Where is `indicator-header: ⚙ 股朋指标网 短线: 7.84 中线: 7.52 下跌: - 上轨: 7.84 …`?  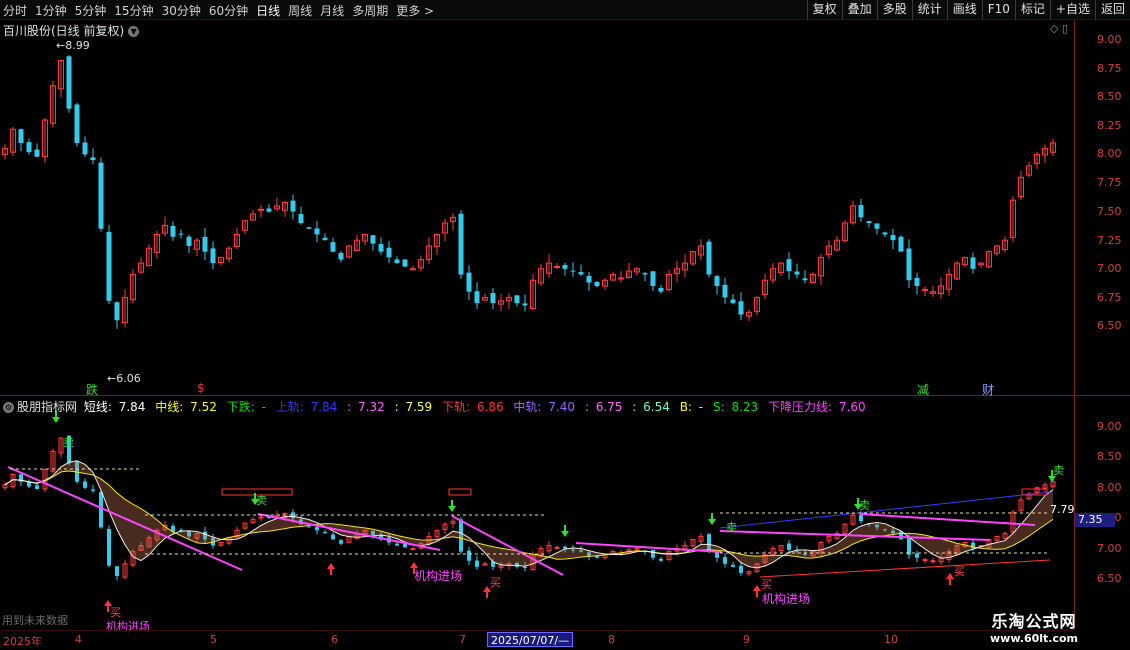 indicator-header: ⚙ 股朋指标网 短线: 7.84 中线: 7.52 下跌: - 上轨: 7.84 … is located at coordinates (437, 406).